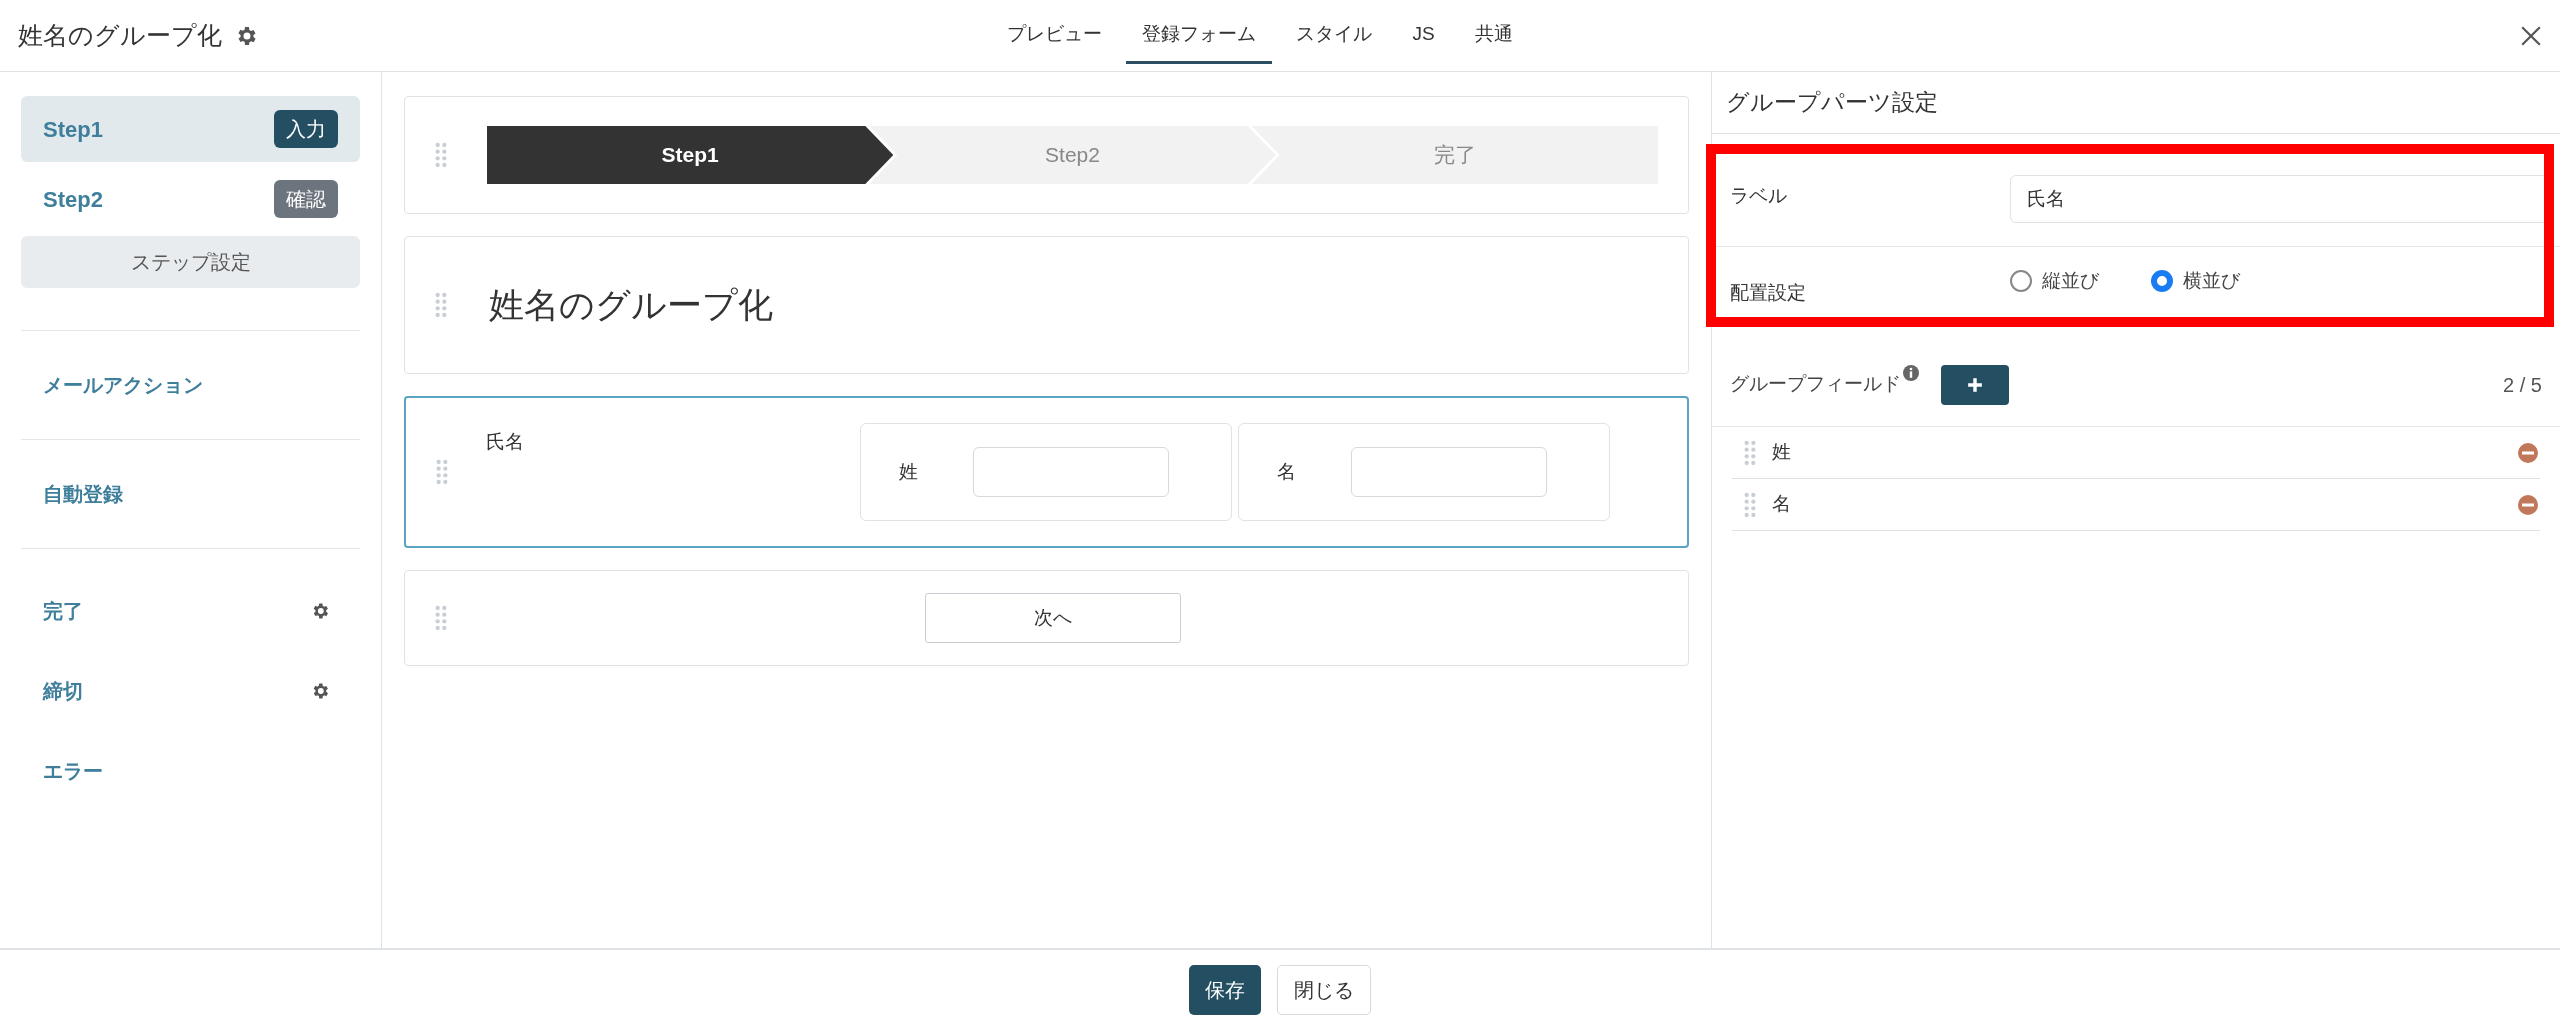  Describe the element at coordinates (1911, 373) in the screenshot. I see `info-icon` at that location.